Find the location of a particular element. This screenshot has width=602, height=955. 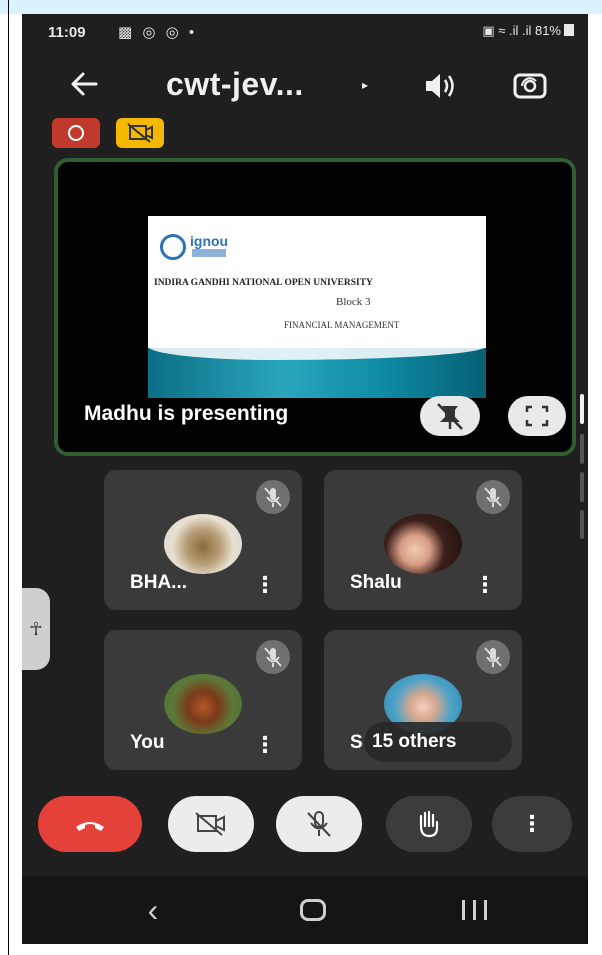

back-arrow-icon is located at coordinates (84, 84).